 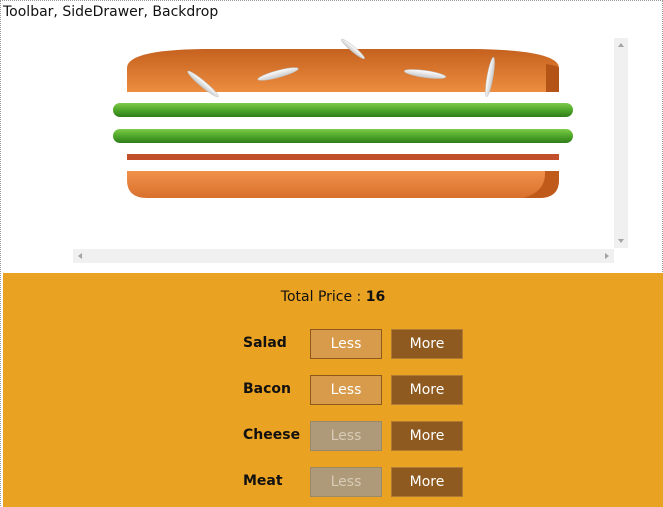 What do you see at coordinates (427, 390) in the screenshot?
I see `bacon-more-button: More` at bounding box center [427, 390].